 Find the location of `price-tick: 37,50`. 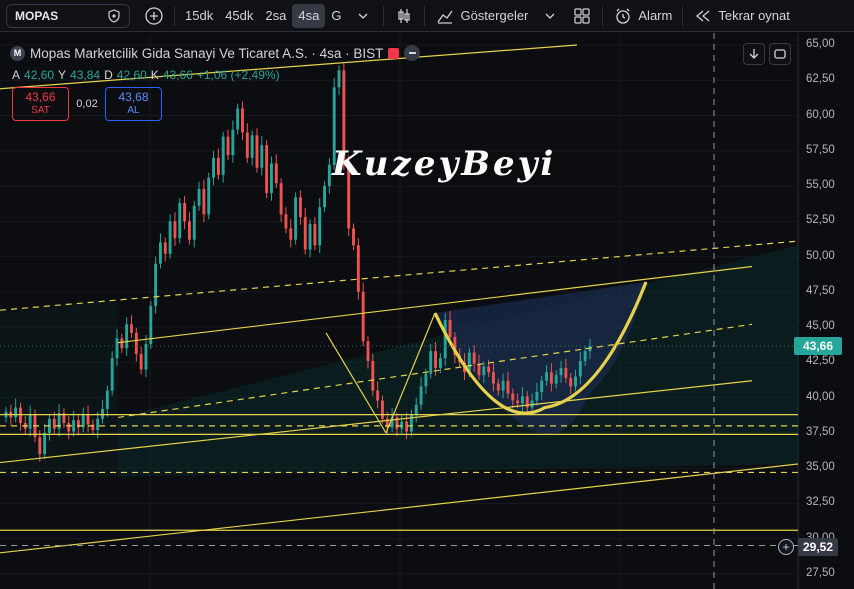

price-tick: 37,50 is located at coordinates (820, 431).